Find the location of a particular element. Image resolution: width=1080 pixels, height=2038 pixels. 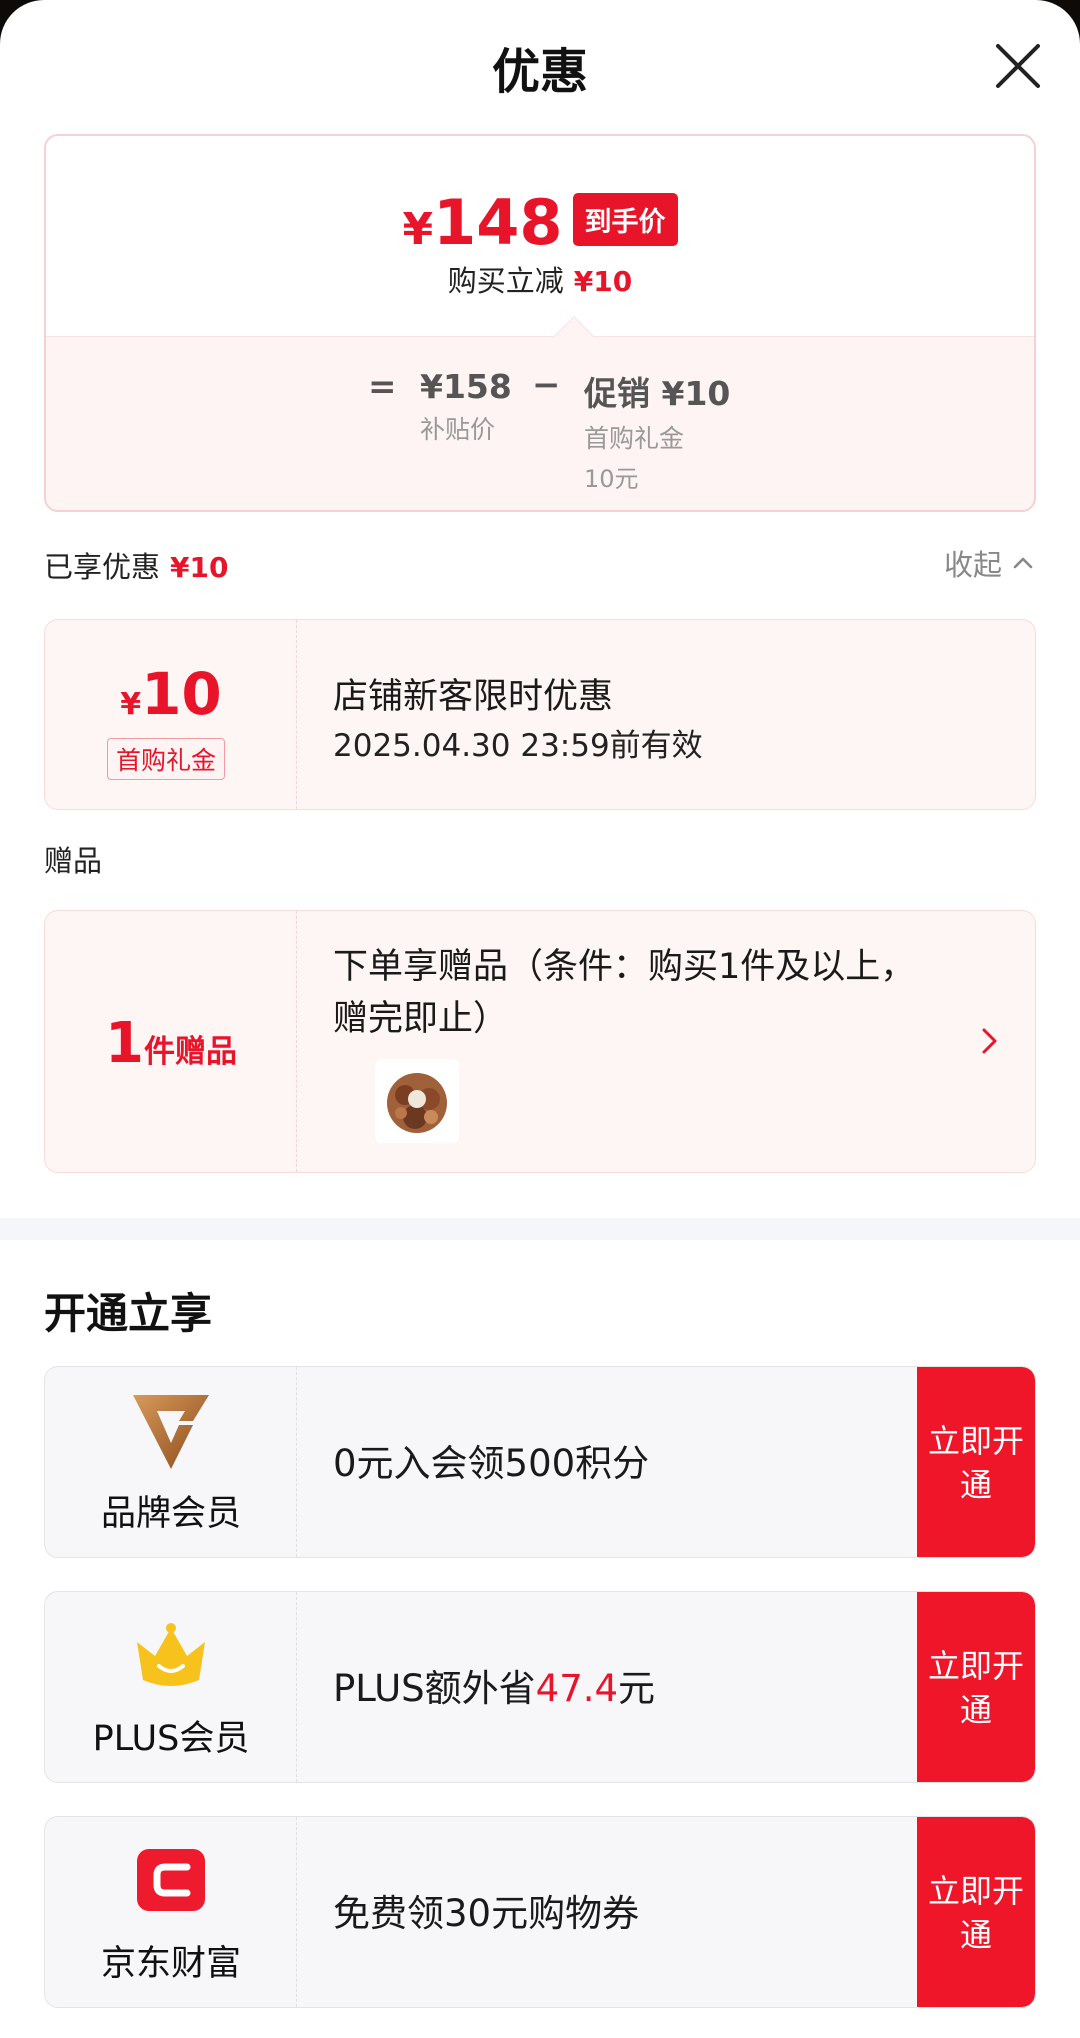

coupon-card: ¥10 首购礼金 店铺新客限时优惠 2025.04.30 23:59前有效 is located at coordinates (540, 714).